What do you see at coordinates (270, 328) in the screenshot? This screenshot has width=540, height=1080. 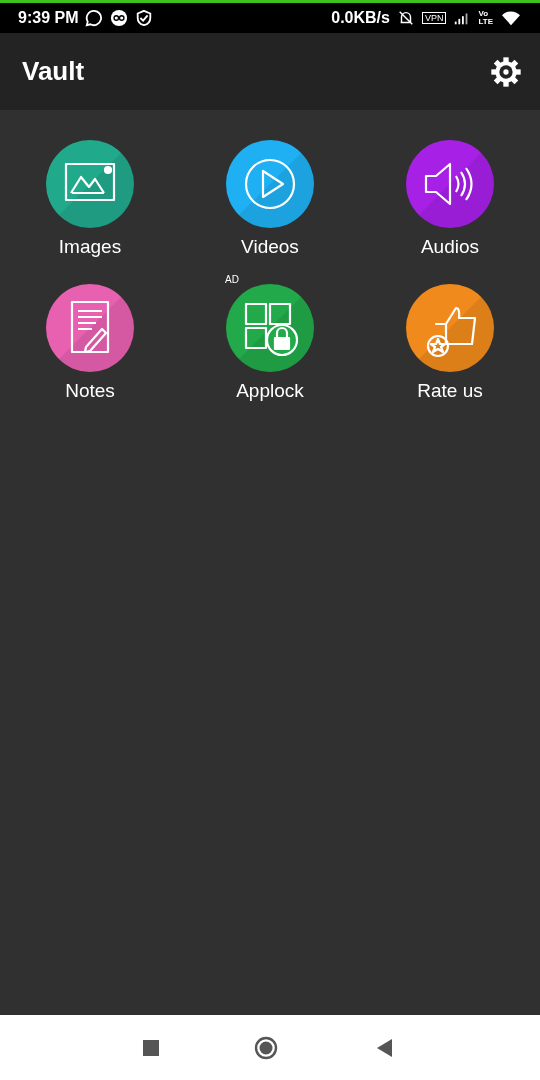 I see `lock-icon` at bounding box center [270, 328].